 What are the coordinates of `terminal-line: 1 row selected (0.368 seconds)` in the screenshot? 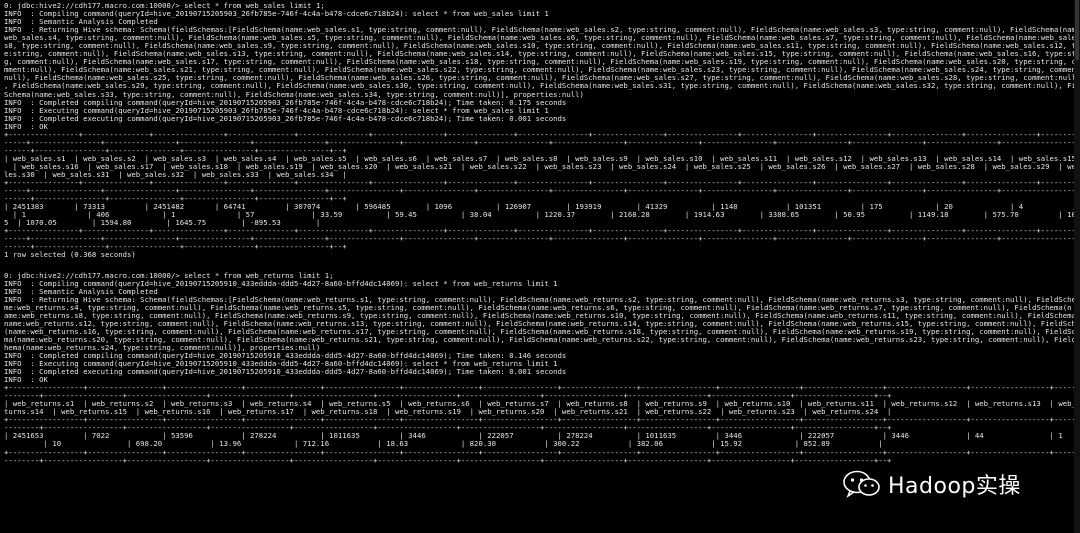 It's located at (70, 255).